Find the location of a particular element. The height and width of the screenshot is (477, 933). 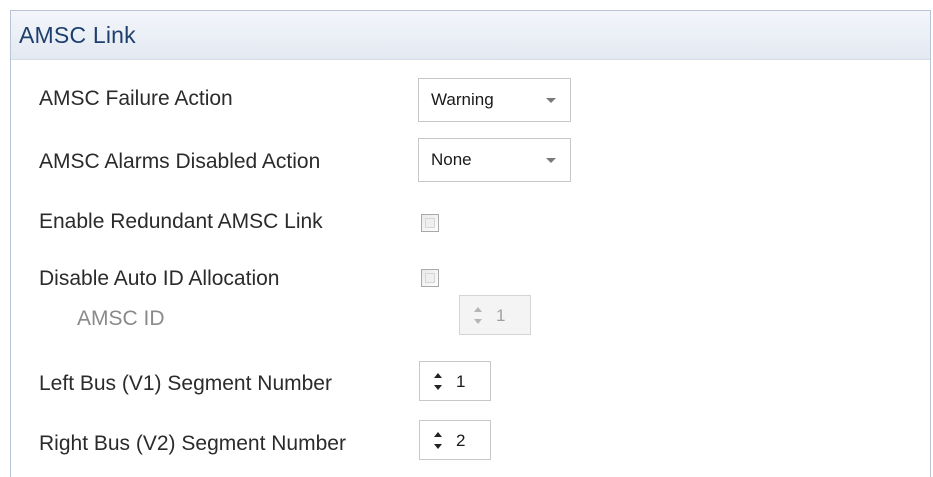

panel-header: AMSC Link is located at coordinates (470, 35).